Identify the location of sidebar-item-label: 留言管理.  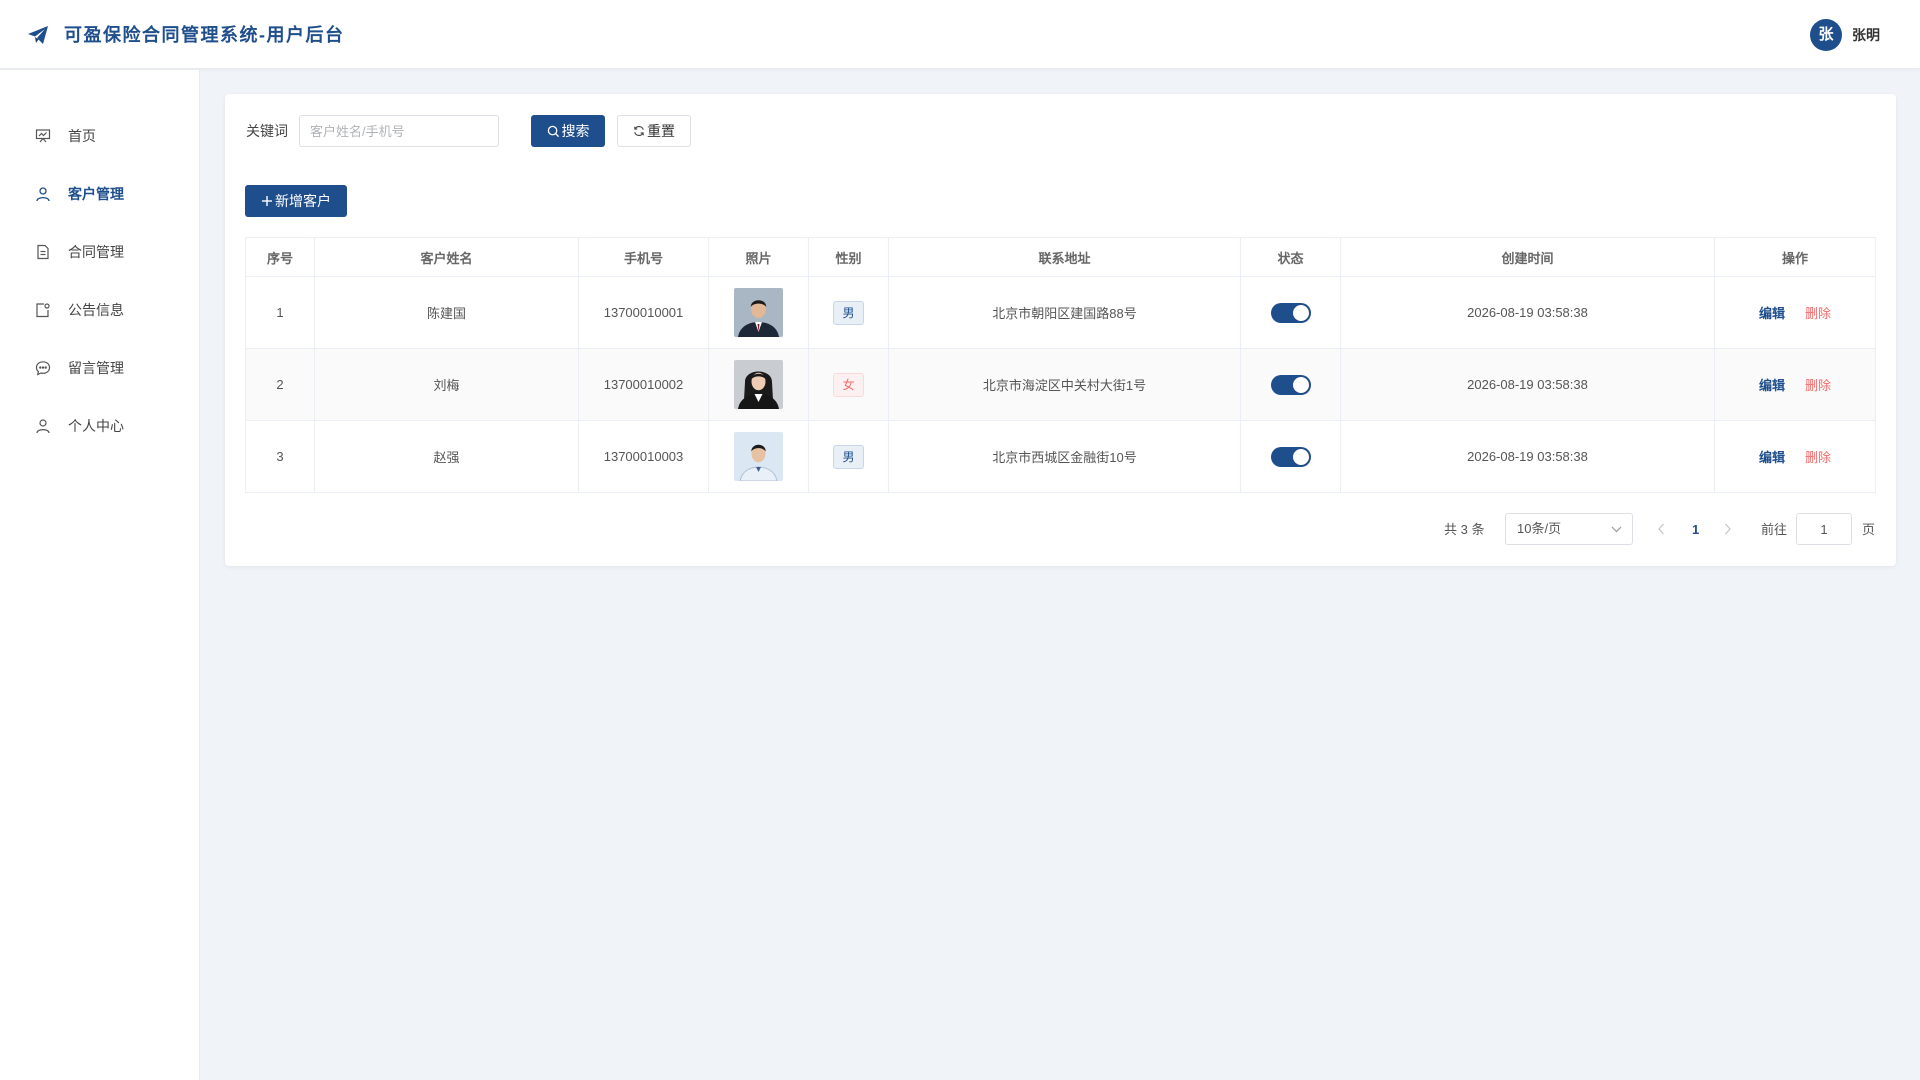
(96, 368).